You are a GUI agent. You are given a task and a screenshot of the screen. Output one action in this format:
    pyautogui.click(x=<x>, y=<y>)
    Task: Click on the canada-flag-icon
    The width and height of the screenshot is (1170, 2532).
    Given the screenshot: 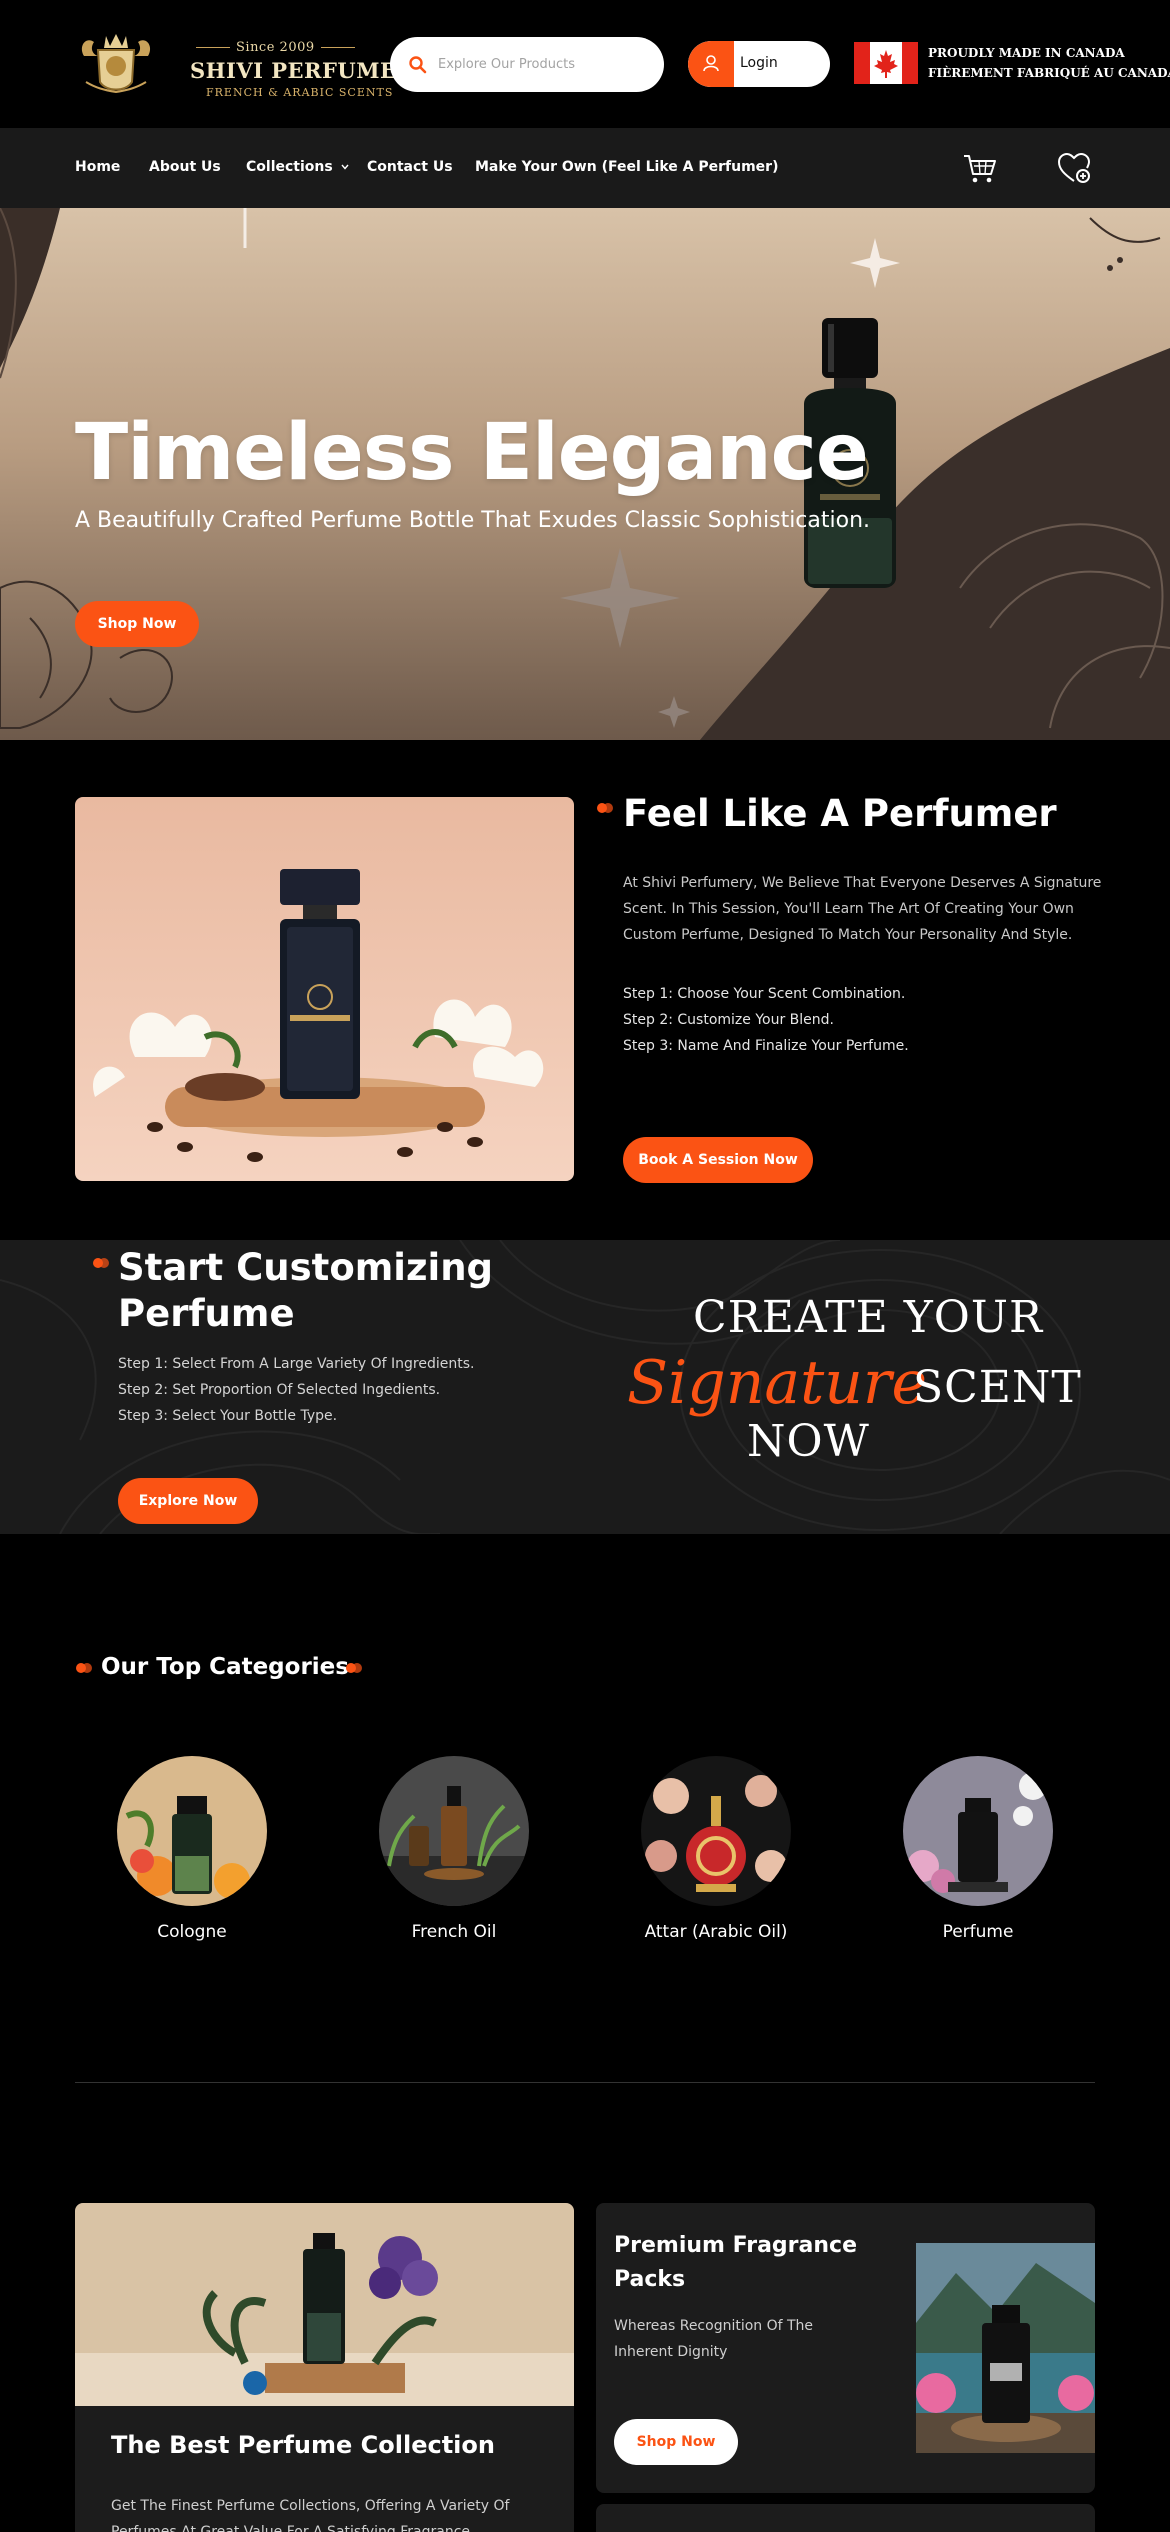 What is the action you would take?
    pyautogui.click(x=886, y=63)
    